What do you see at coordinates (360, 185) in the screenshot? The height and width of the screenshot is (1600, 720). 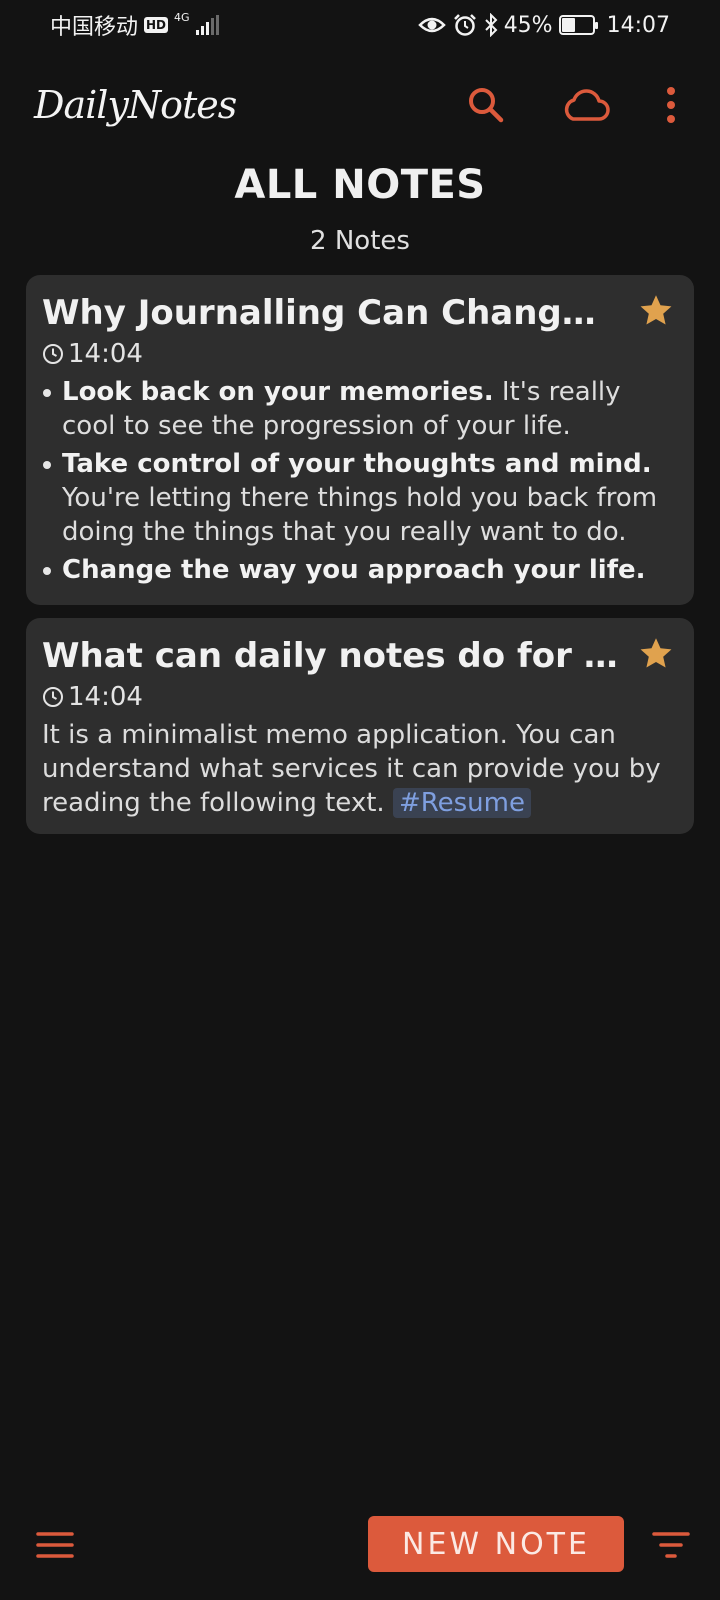 I see `page-title: ALL NOTES` at bounding box center [360, 185].